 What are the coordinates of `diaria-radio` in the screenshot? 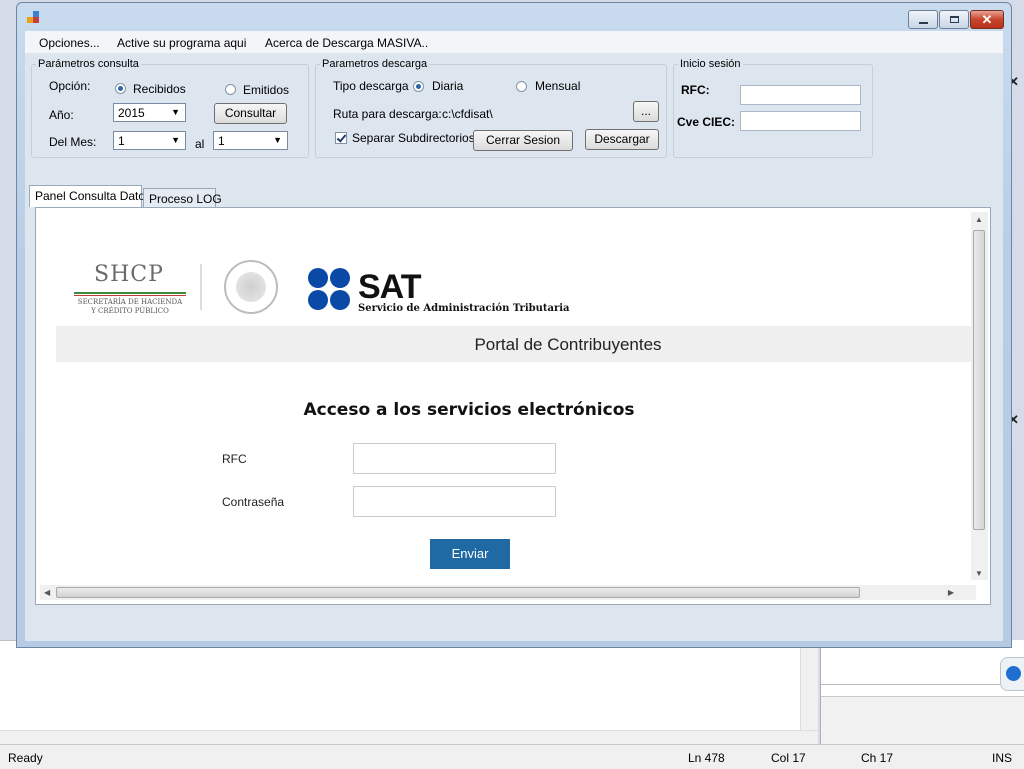 It's located at (418, 86).